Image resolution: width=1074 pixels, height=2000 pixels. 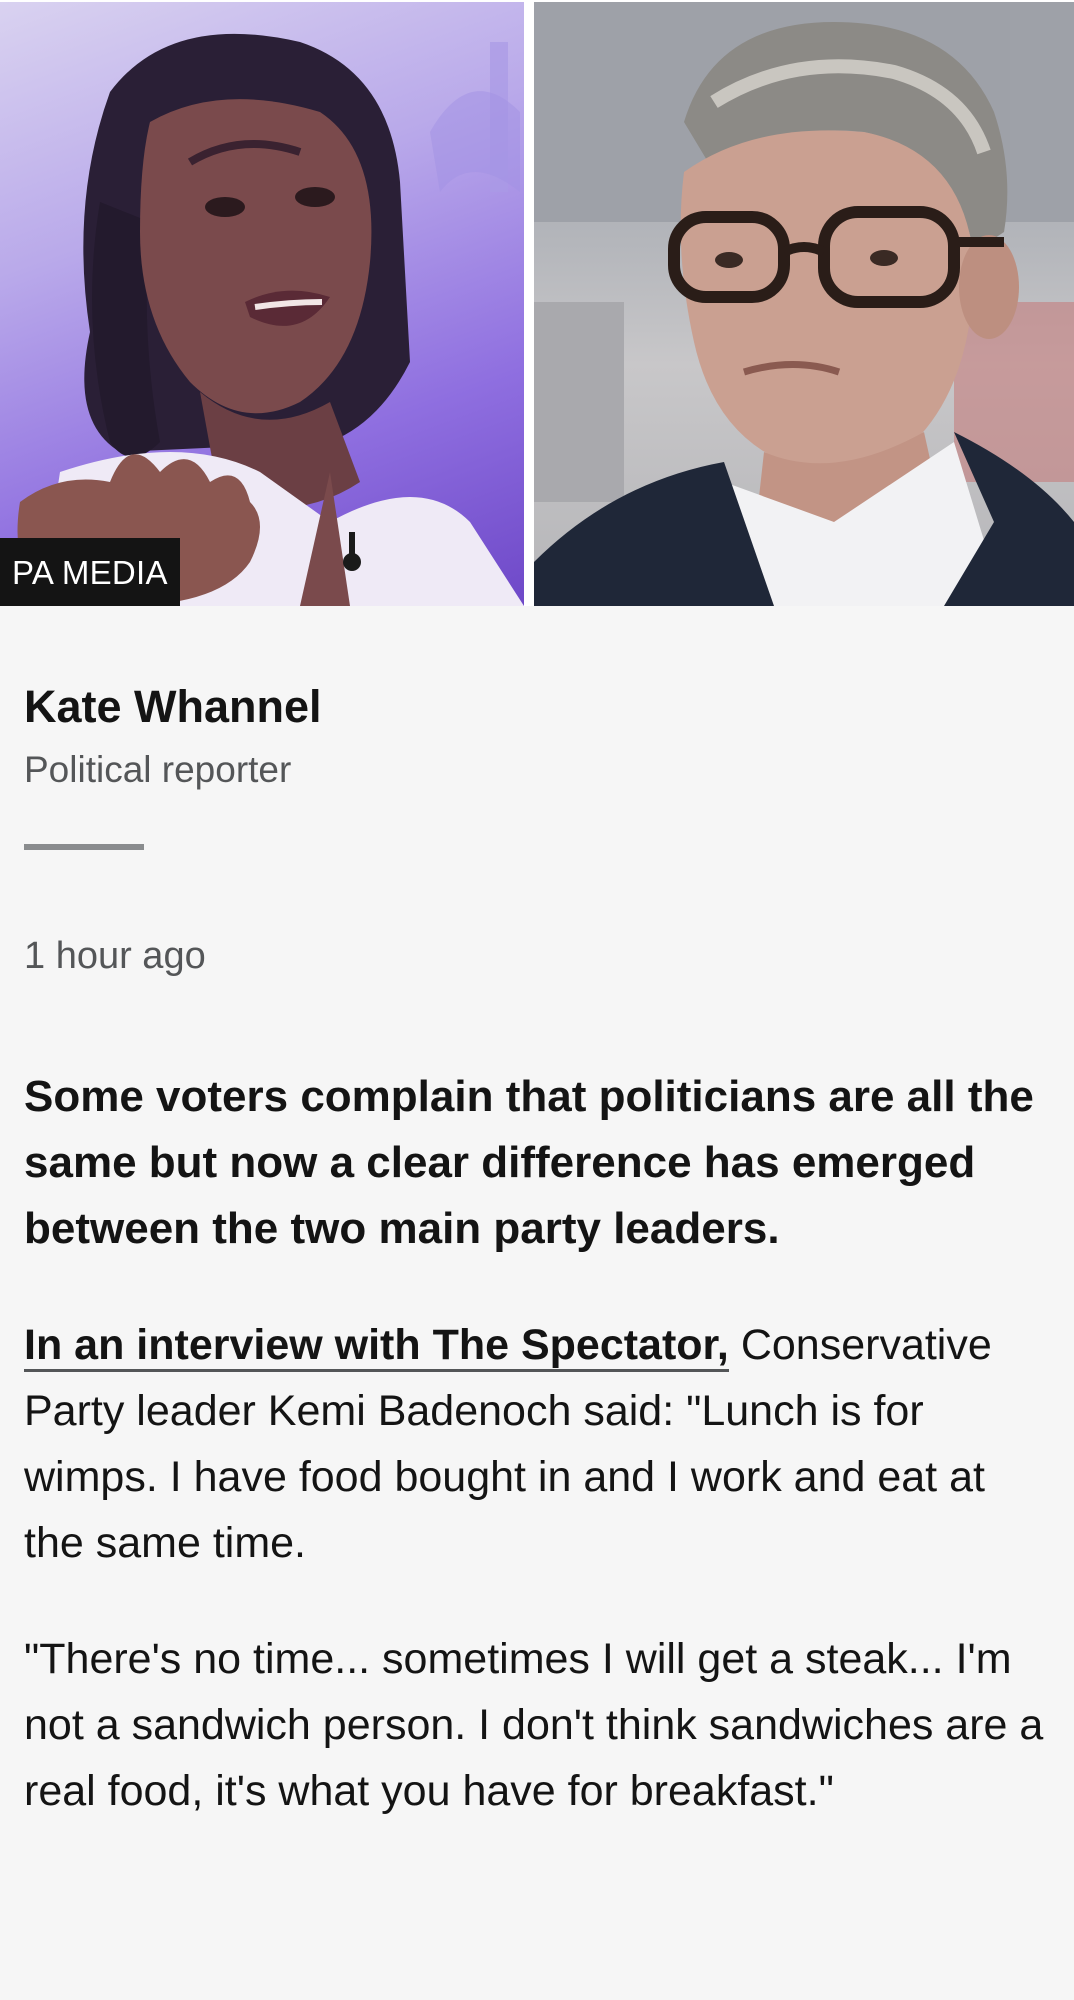 I want to click on byline: Kate Whannel Political reporter, so click(x=534, y=735).